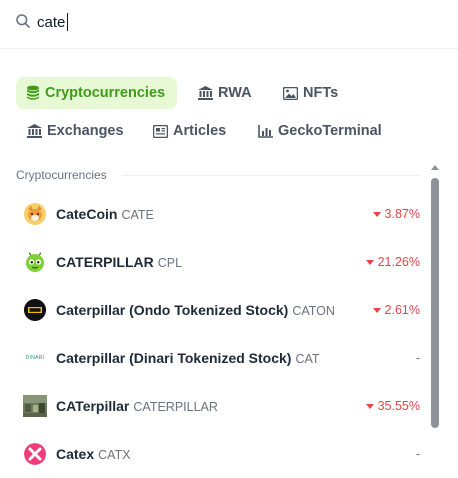 The width and height of the screenshot is (458, 478). What do you see at coordinates (174, 358) in the screenshot?
I see `coin-name-text: Caterpillar (Dinari Tokenized Stock)` at bounding box center [174, 358].